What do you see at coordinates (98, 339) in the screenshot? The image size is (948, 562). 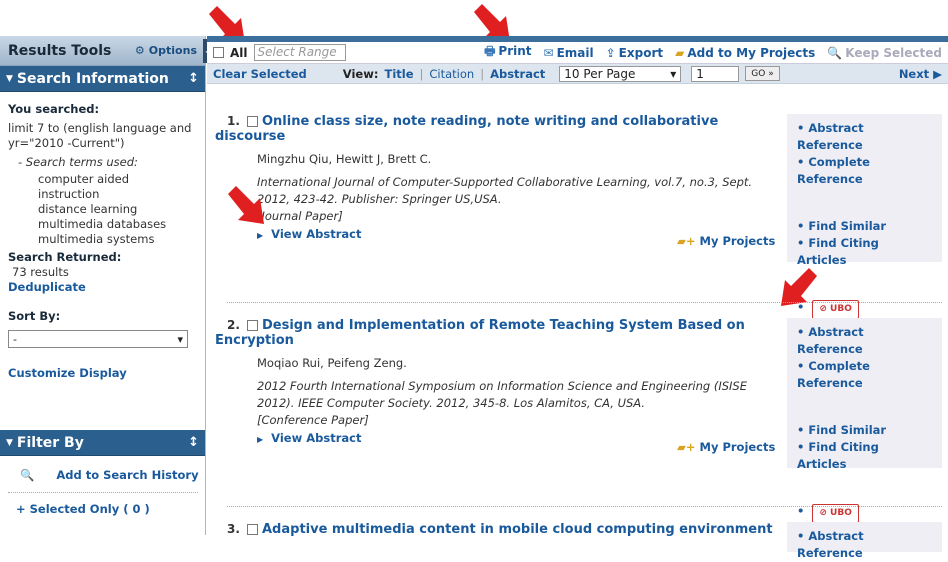 I see `sort-by-select: - ▾` at bounding box center [98, 339].